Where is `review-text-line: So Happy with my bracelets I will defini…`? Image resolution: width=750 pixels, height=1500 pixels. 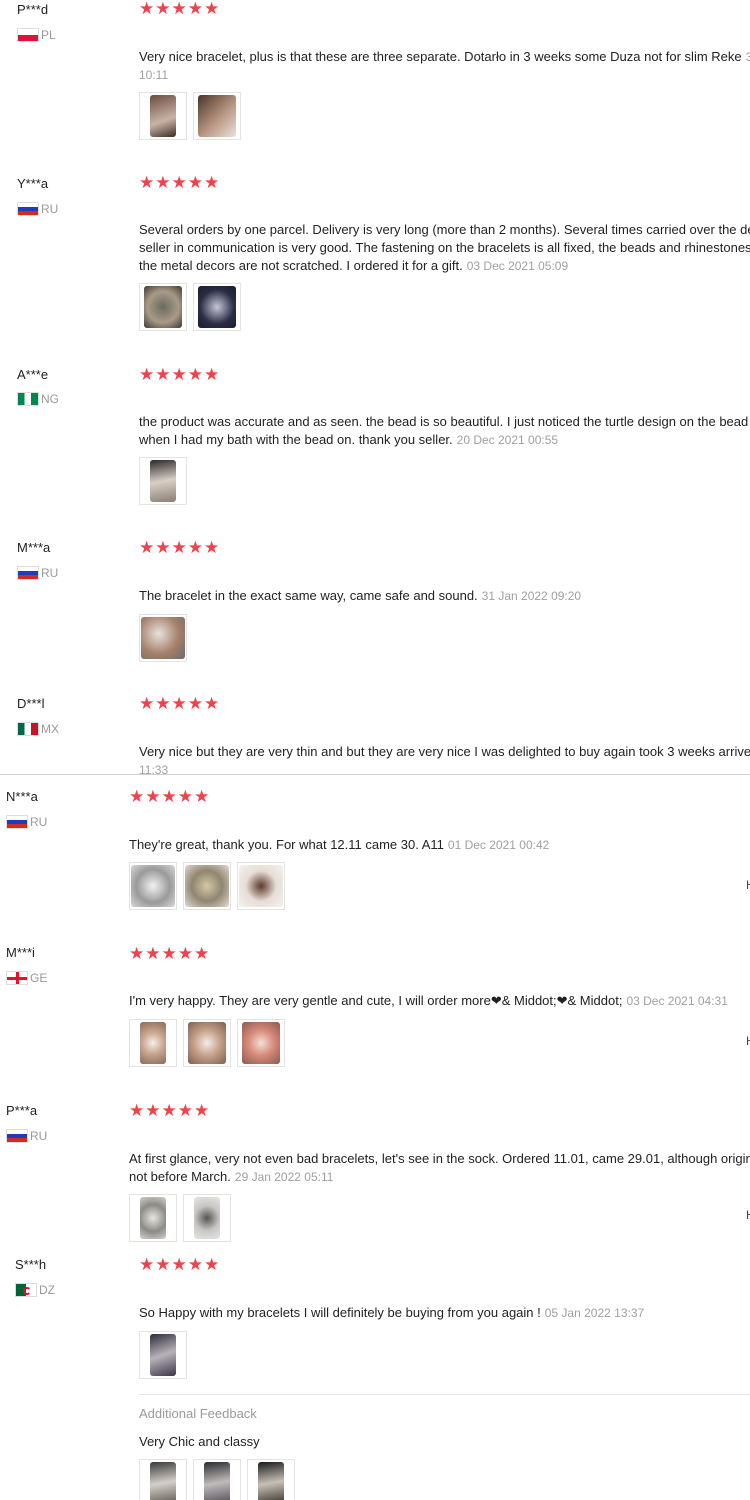 review-text-line: So Happy with my bracelets I will defini… is located at coordinates (392, 1312).